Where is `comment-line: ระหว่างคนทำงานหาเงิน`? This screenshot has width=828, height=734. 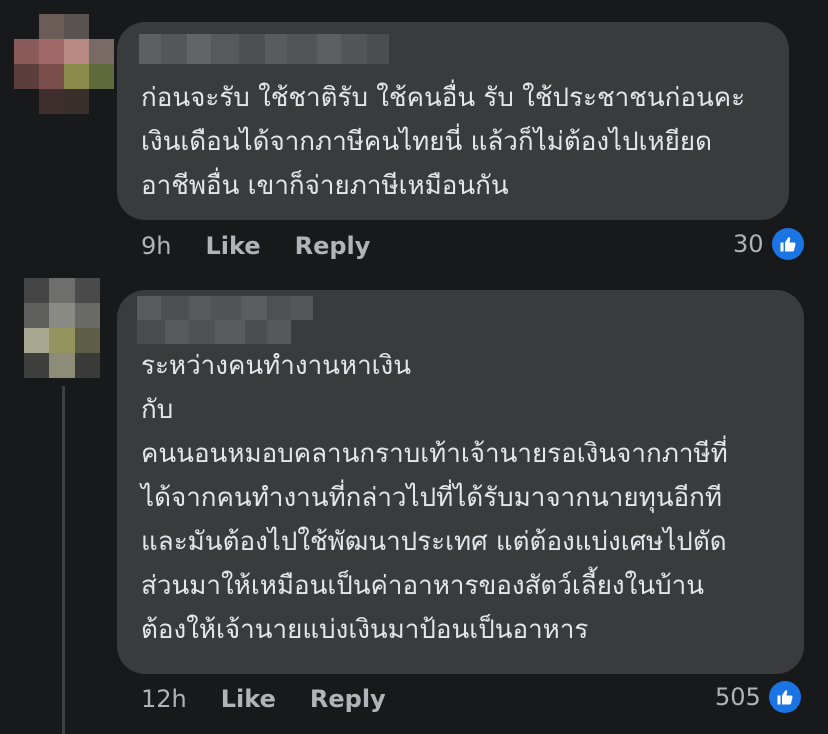 comment-line: ระหว่างคนทำงานหาเงิน is located at coordinates (276, 366).